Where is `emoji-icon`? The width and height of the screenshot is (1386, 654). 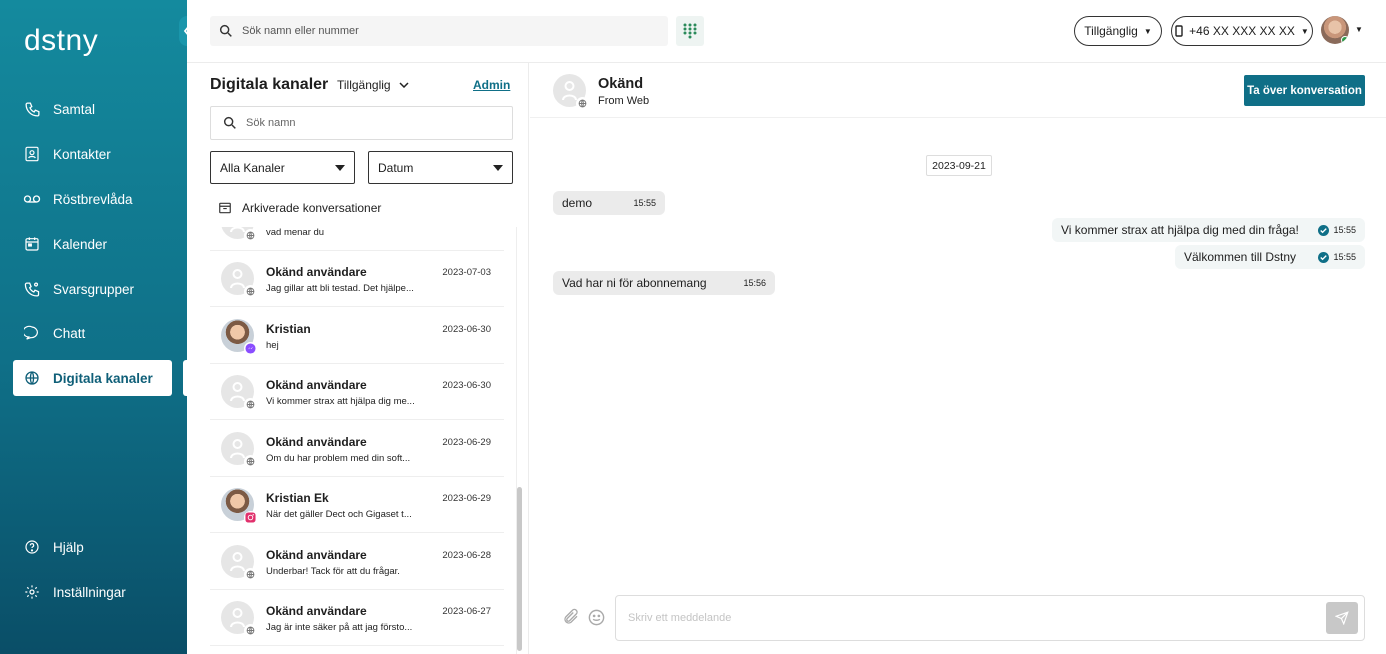 emoji-icon is located at coordinates (596, 617).